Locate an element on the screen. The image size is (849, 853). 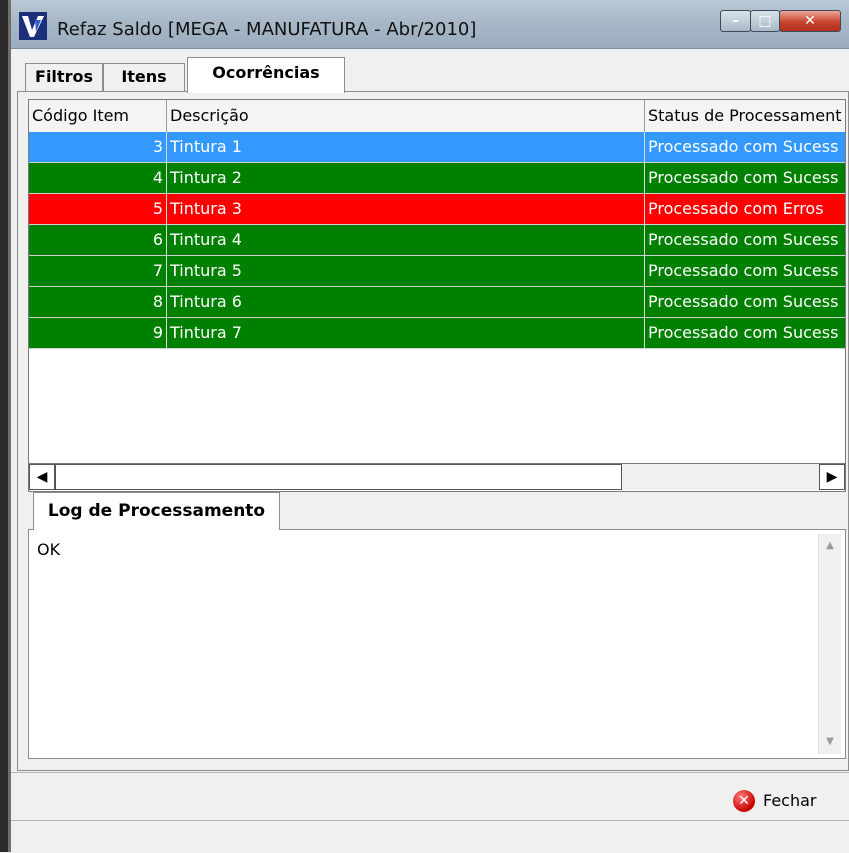
arrow-right-icon: ▶ is located at coordinates (832, 477).